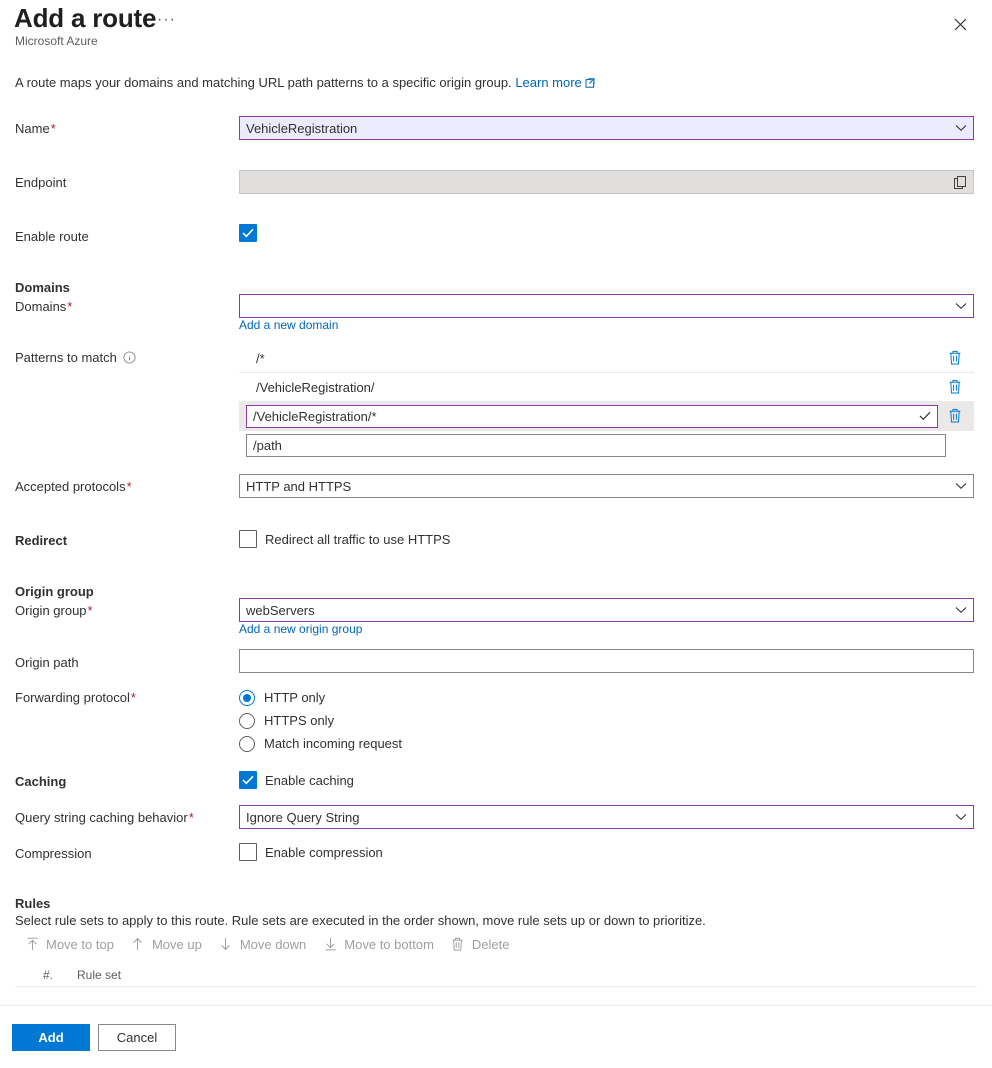 The image size is (992, 1068). What do you see at coordinates (54, 610) in the screenshot?
I see `origin-group-label: Origin group*` at bounding box center [54, 610].